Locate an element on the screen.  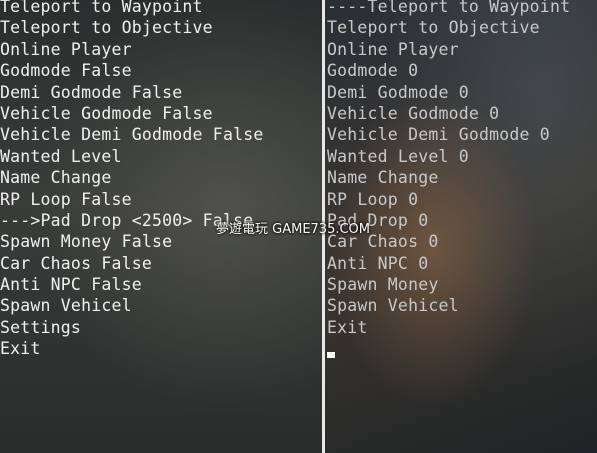
menu-item-settings: Settings is located at coordinates (131, 327).